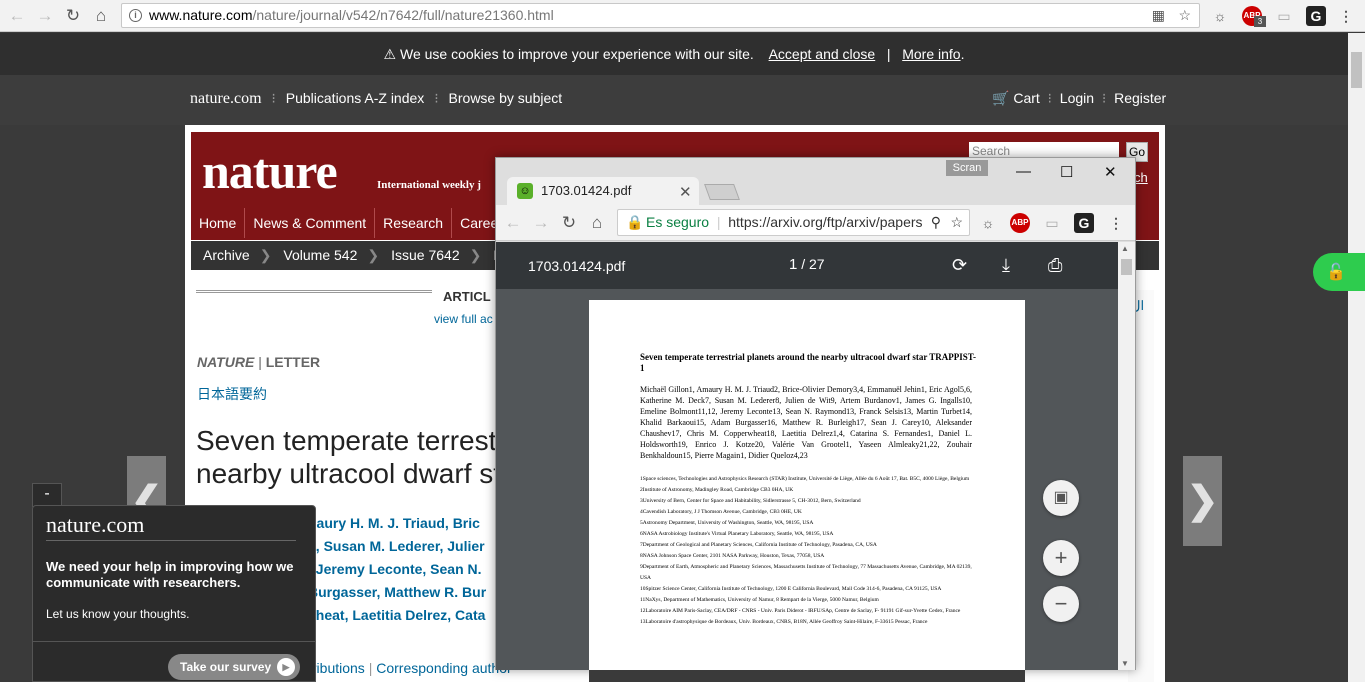 The height and width of the screenshot is (682, 1365). What do you see at coordinates (397, 569) in the screenshot?
I see `author-line: , Jeremy Leconte, Sean N.` at bounding box center [397, 569].